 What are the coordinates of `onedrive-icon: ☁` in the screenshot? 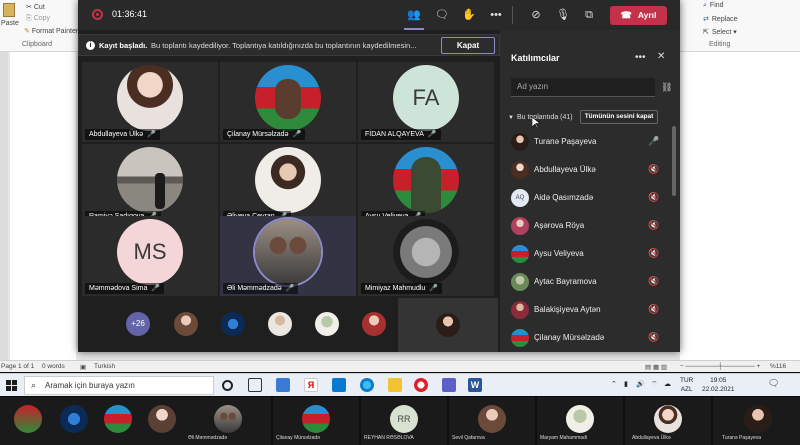 It's located at (667, 384).